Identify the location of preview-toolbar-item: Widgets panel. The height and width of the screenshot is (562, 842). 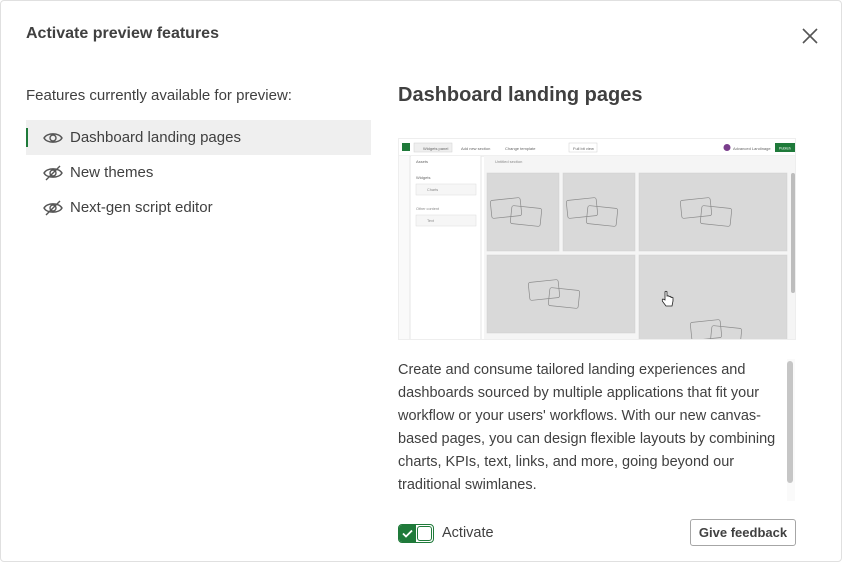
(435, 148).